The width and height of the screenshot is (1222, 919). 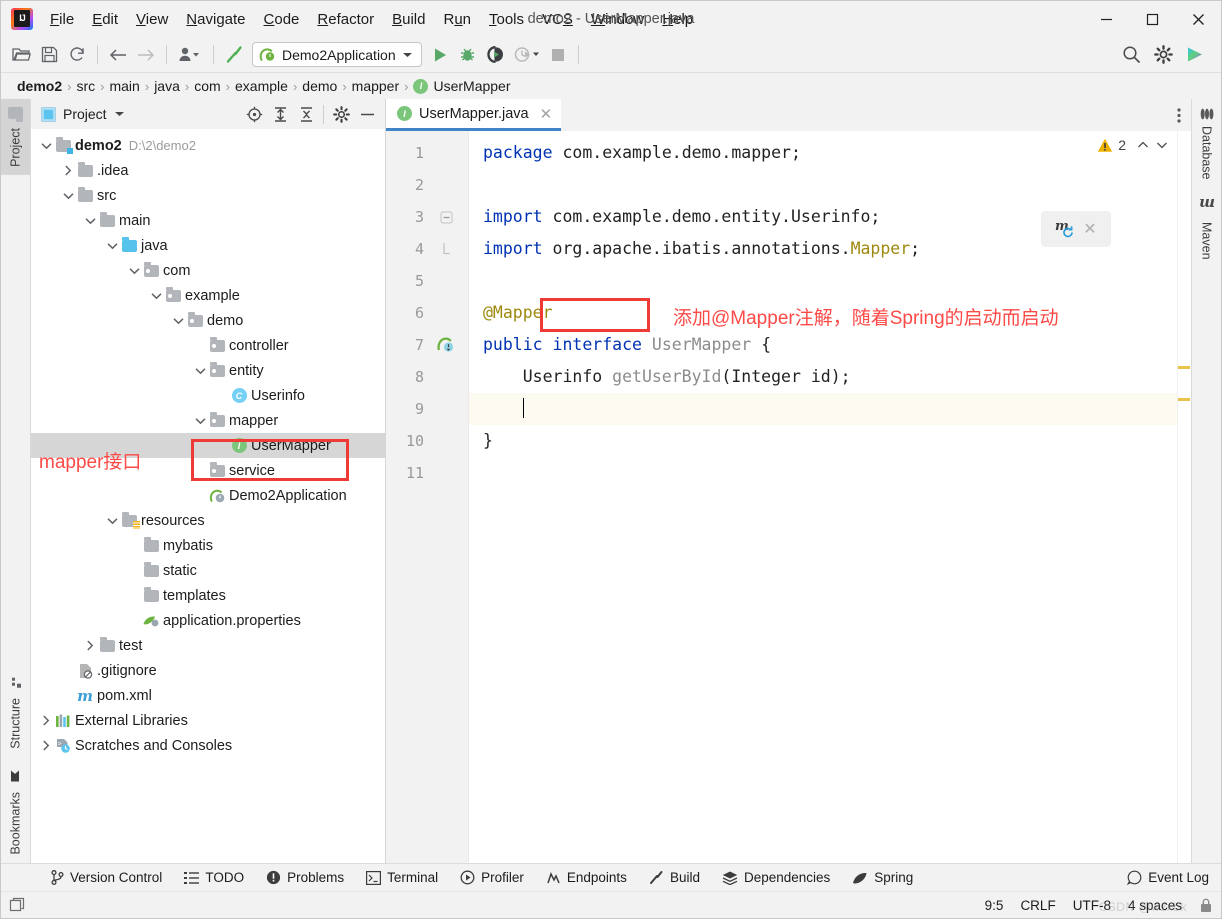 I want to click on warning-marker, so click(x=1184, y=367).